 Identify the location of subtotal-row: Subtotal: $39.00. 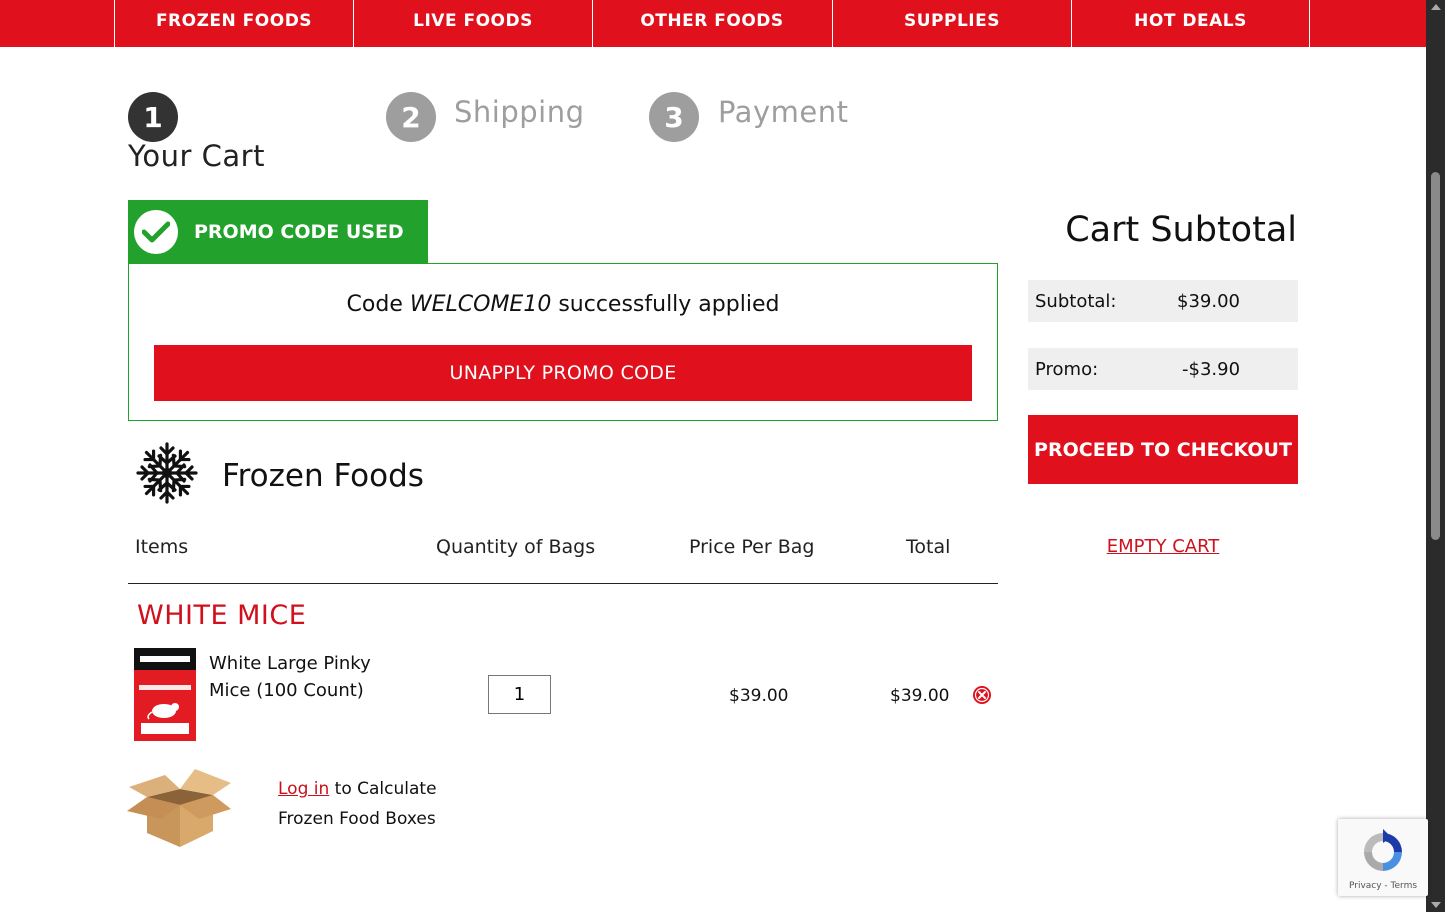
(1163, 301).